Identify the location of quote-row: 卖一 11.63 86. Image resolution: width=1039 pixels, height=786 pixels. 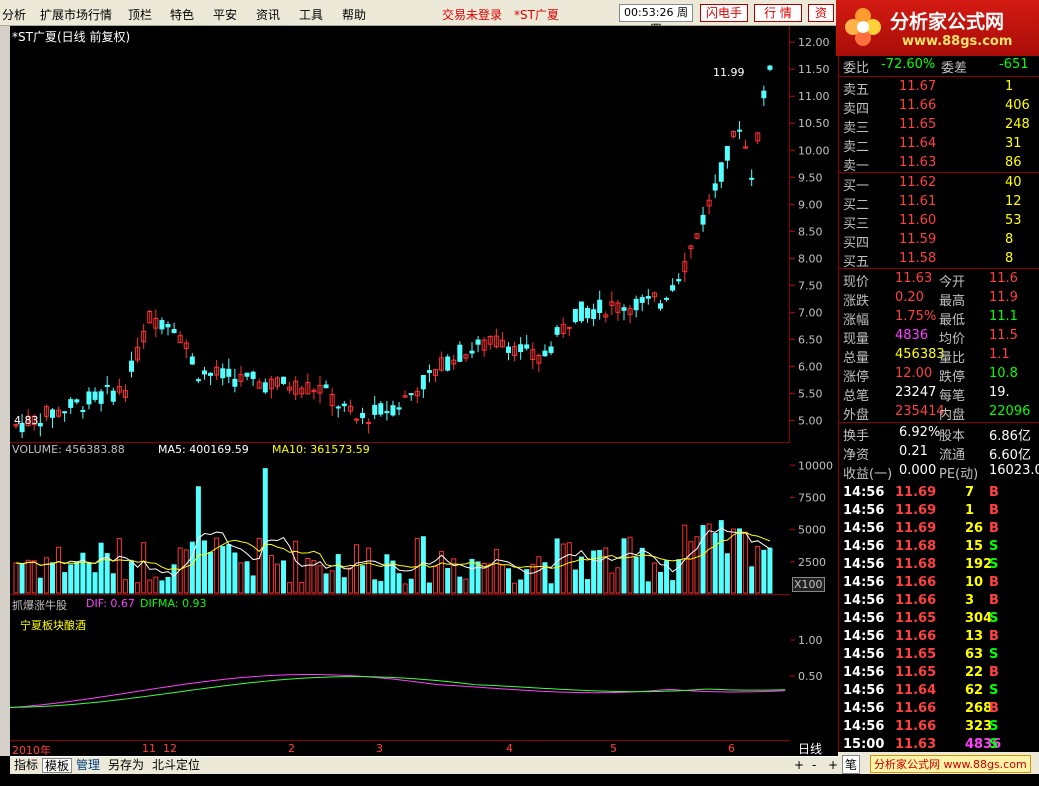
(939, 164).